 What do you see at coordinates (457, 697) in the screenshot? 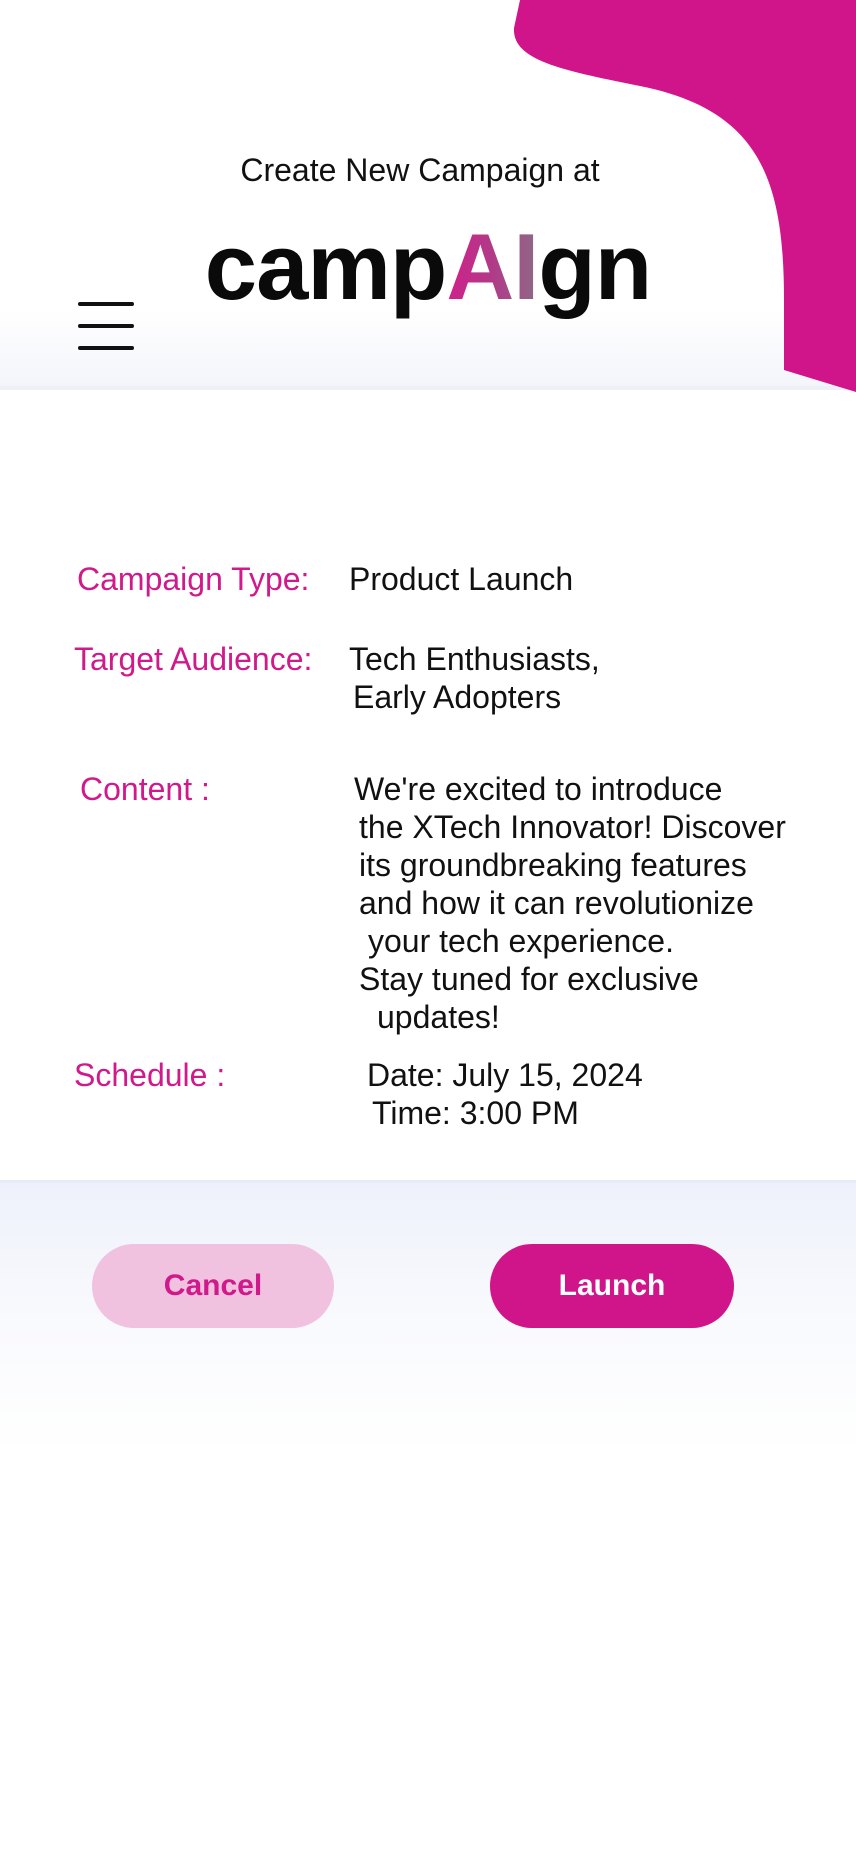
I see `target-audience-line: Early Adopters` at bounding box center [457, 697].